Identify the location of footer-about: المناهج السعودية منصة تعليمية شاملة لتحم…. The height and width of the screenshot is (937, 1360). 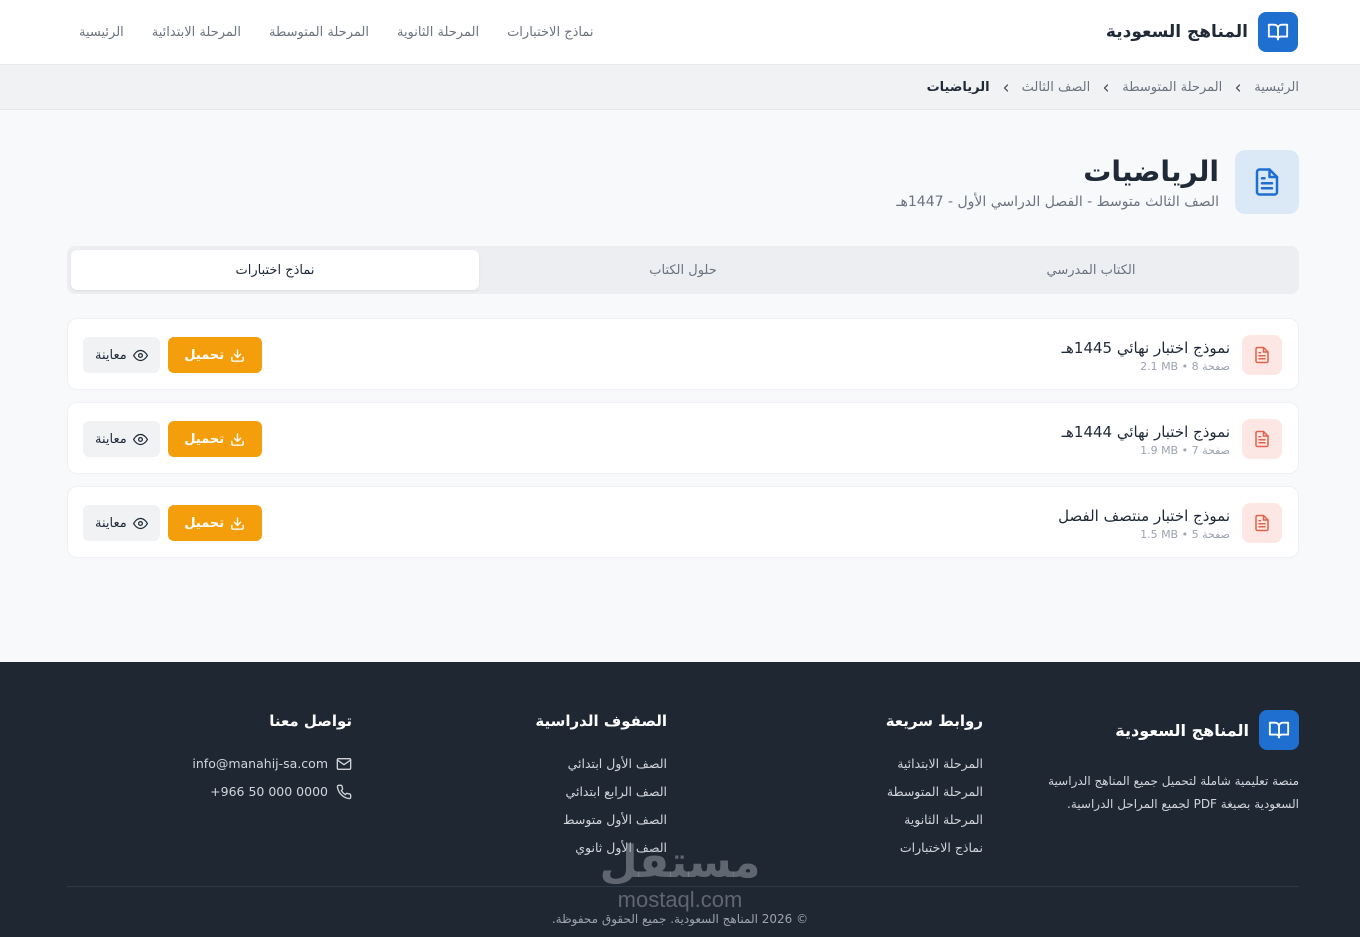
(1169, 763).